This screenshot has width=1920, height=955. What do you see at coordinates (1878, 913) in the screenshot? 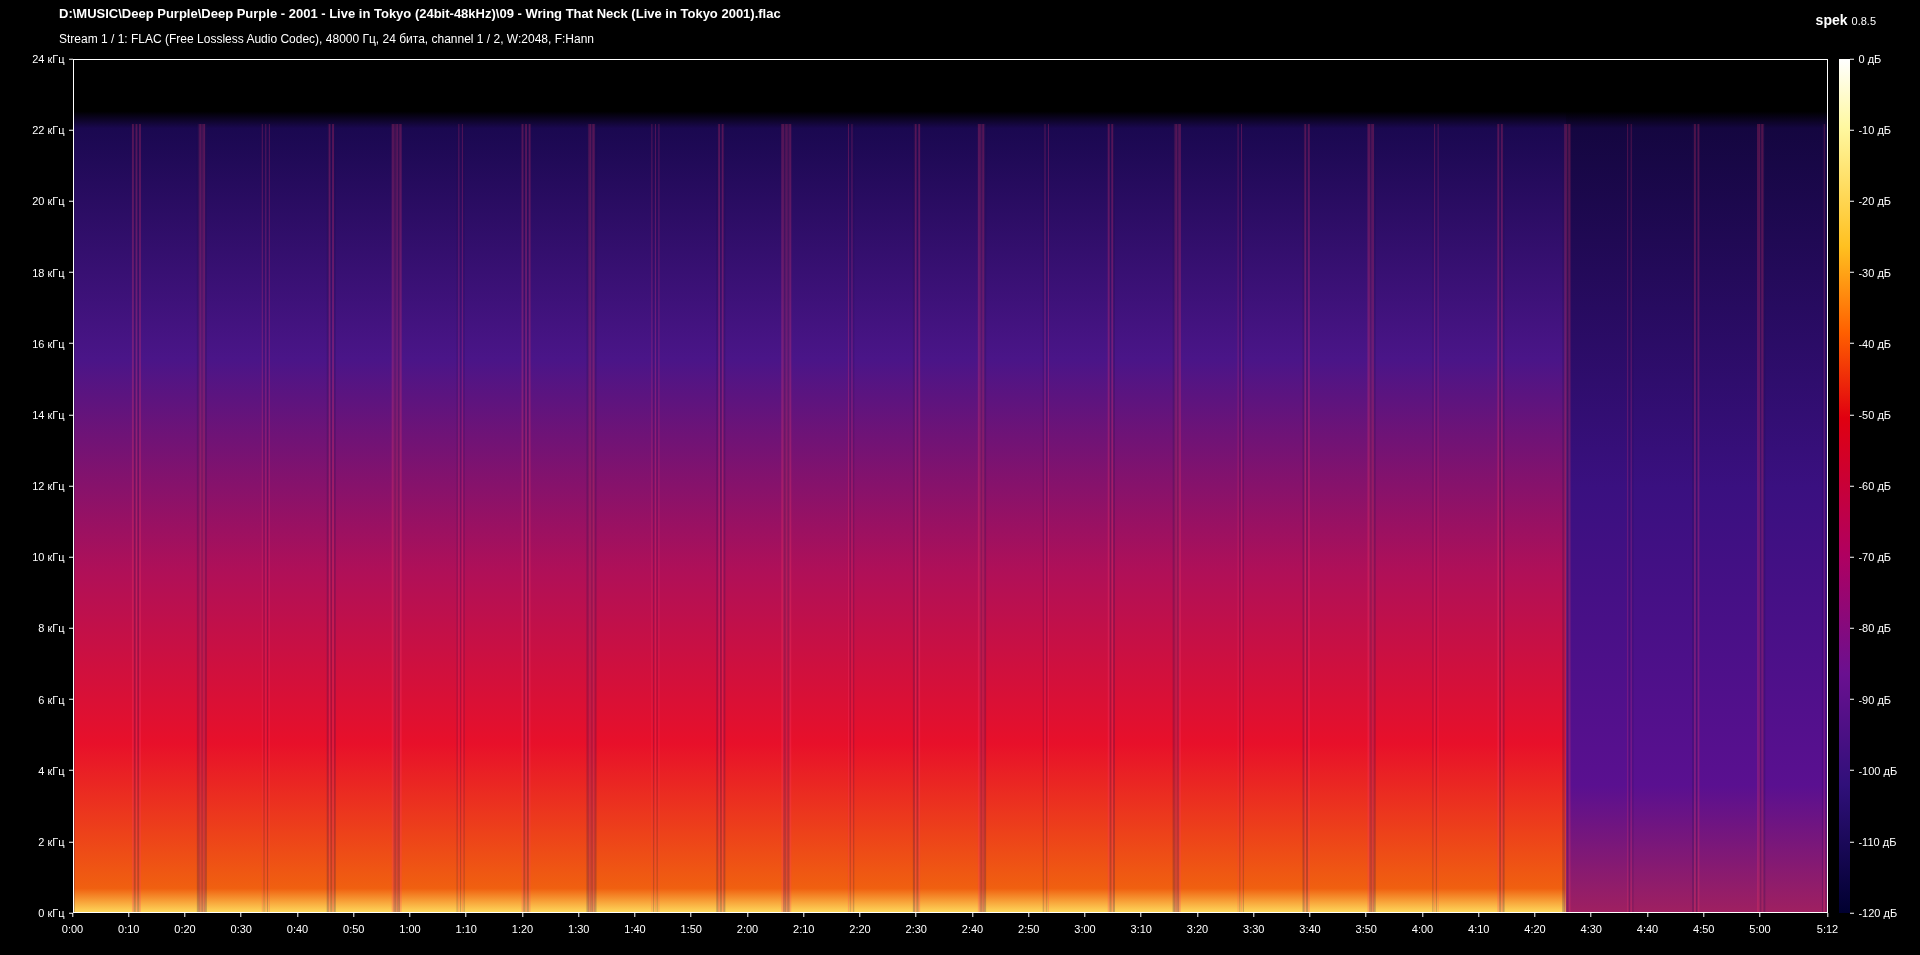
I see `level-label: -120 дБ` at bounding box center [1878, 913].